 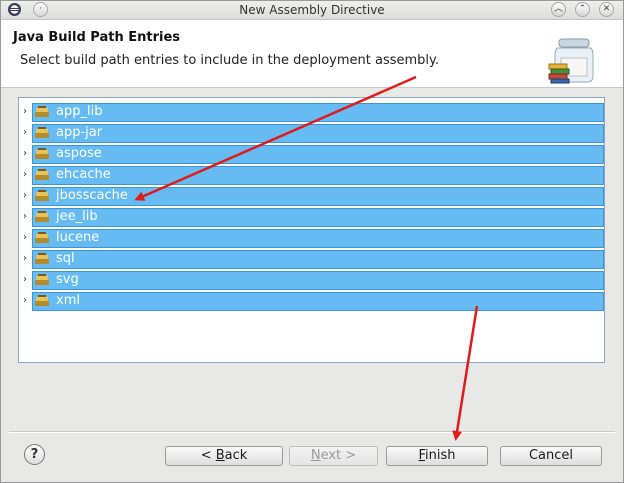 I want to click on next-button: Next >, so click(x=333, y=456).